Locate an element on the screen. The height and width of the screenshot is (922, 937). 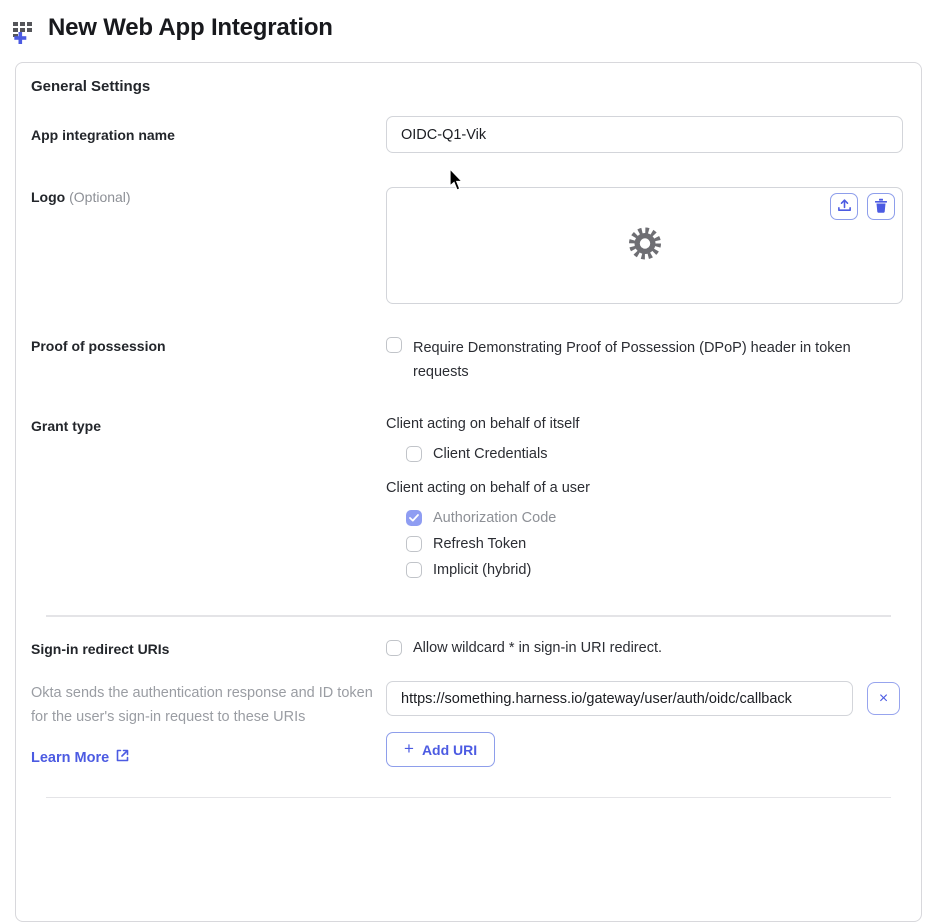
logo-upload-box is located at coordinates (644, 245).